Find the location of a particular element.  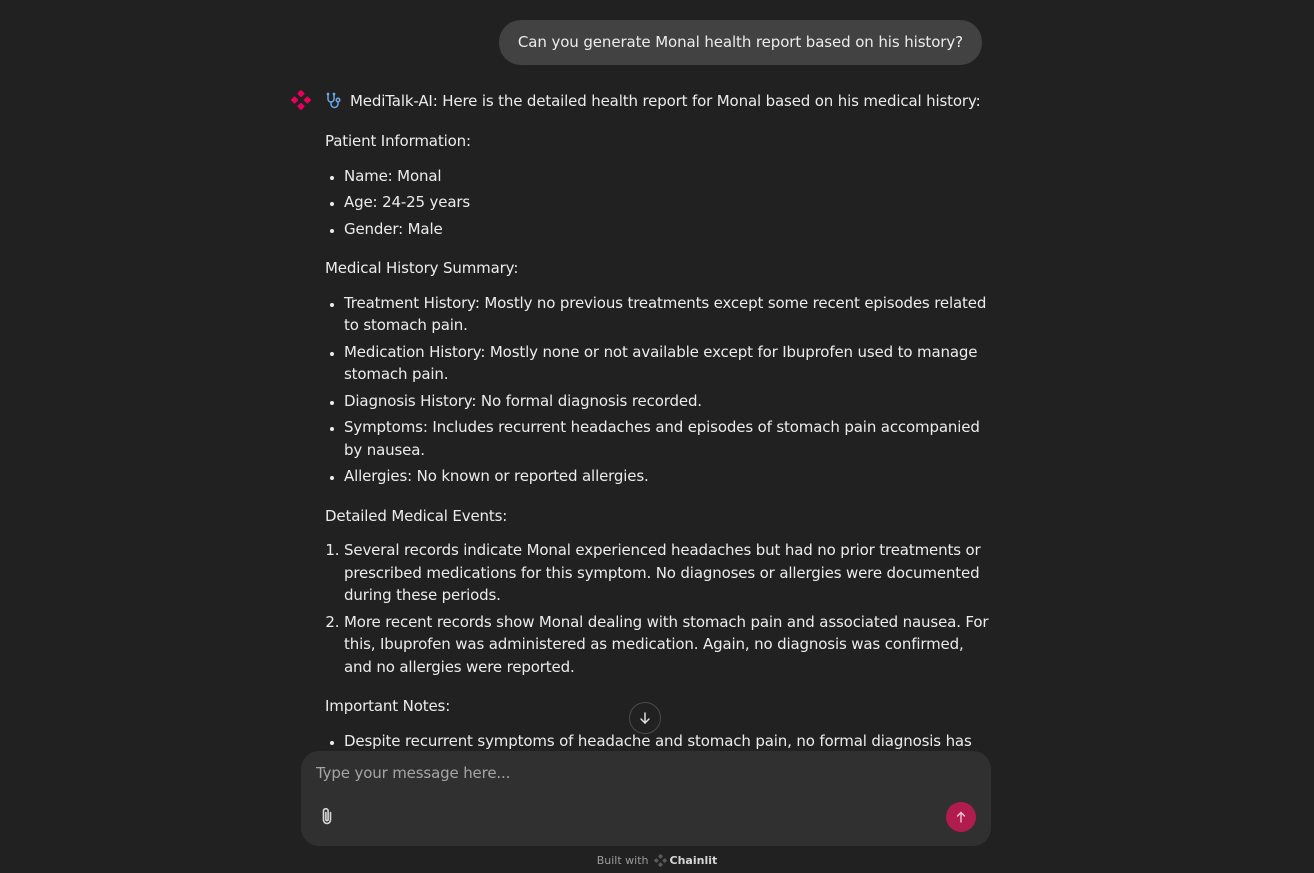

paperclip-icon is located at coordinates (327, 816).